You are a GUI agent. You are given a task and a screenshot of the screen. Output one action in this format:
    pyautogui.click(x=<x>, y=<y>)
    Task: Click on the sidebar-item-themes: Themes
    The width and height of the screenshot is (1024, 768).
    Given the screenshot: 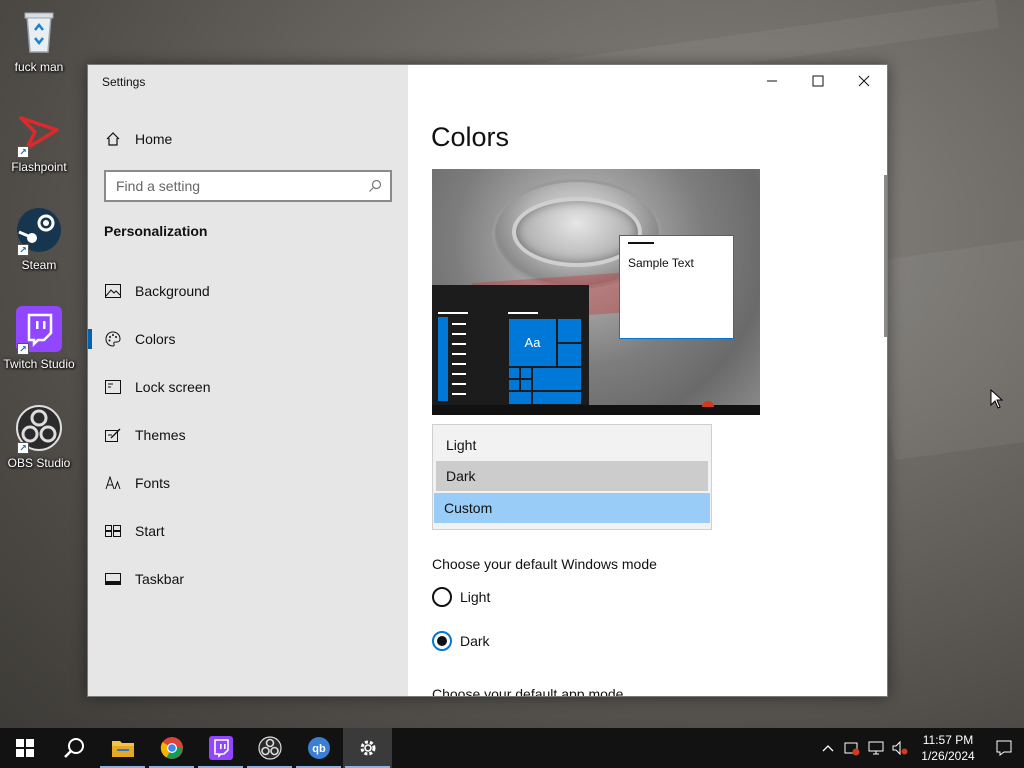 What is the action you would take?
    pyautogui.click(x=248, y=435)
    